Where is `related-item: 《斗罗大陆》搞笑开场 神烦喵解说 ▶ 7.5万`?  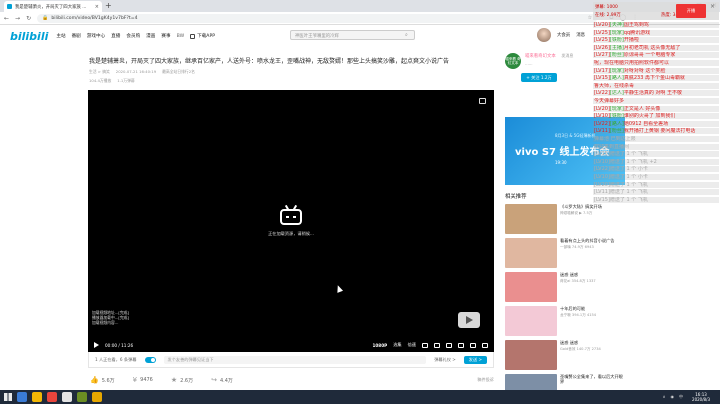
related-item: 《斗罗大陆》搞笑开场 神烦喵解说 ▶ 7.5万 is located at coordinates (565, 219).